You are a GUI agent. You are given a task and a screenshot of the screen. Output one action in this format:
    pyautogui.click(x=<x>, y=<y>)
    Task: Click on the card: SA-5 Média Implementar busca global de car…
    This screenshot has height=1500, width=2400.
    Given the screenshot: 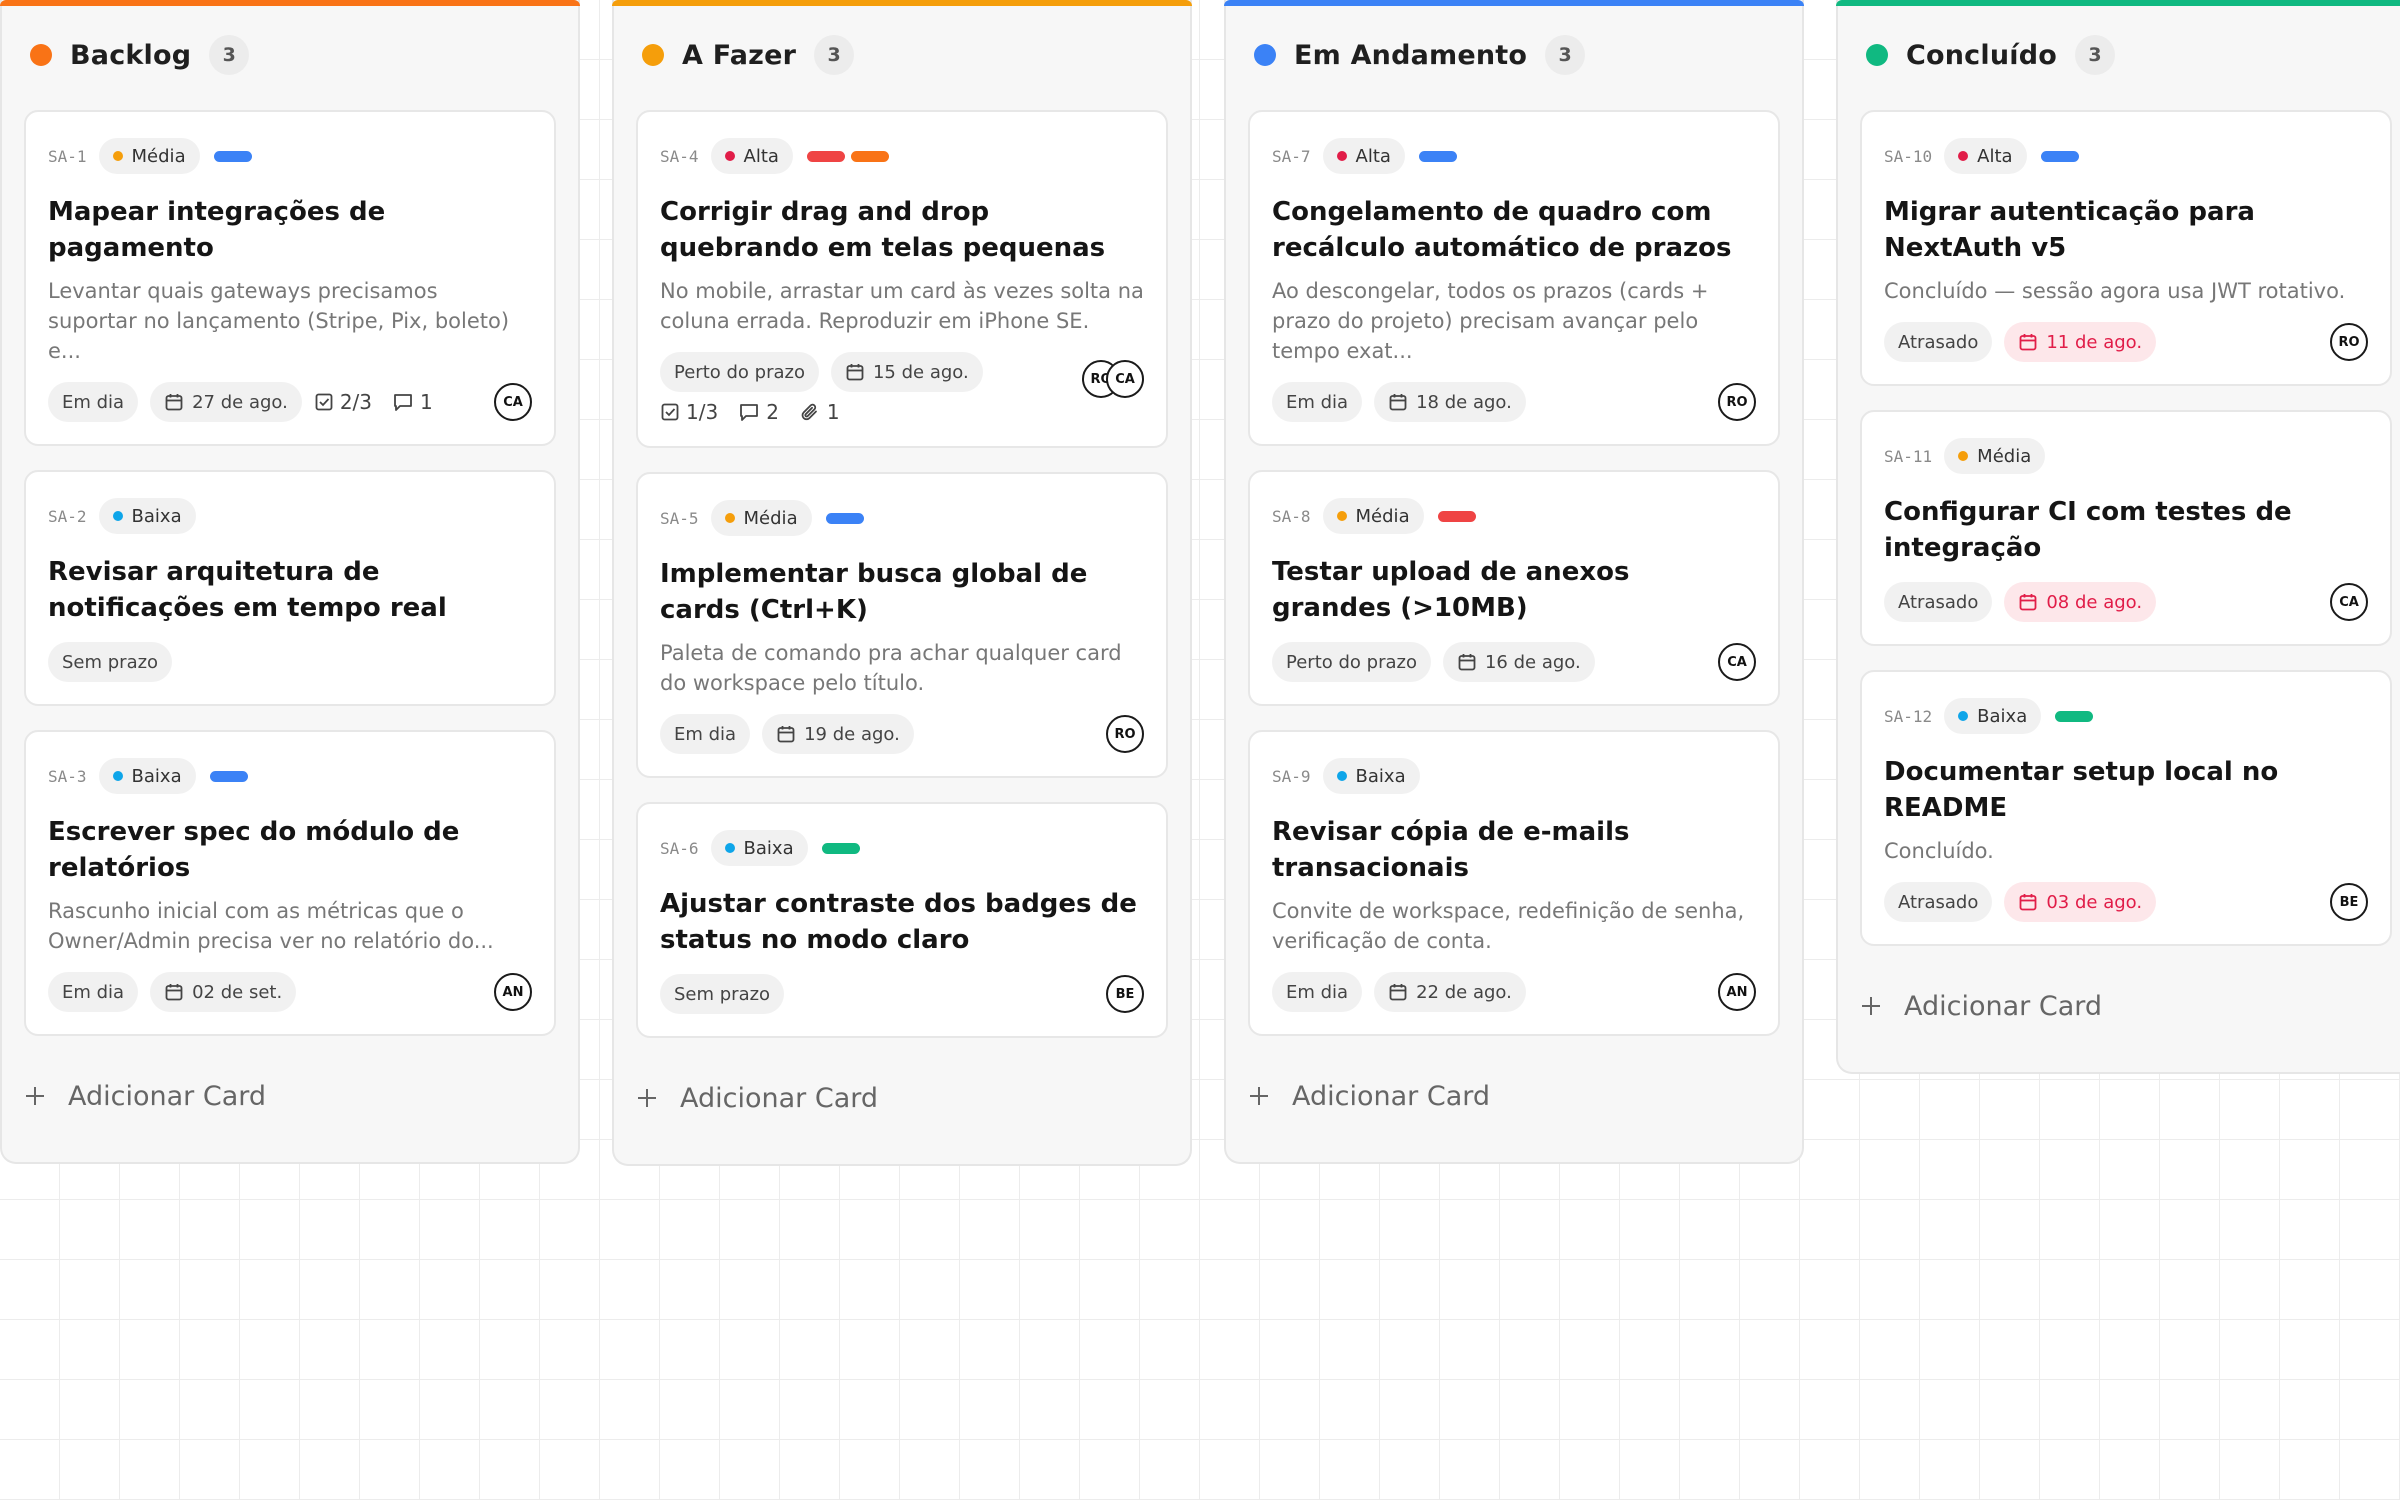 What is the action you would take?
    pyautogui.click(x=902, y=625)
    